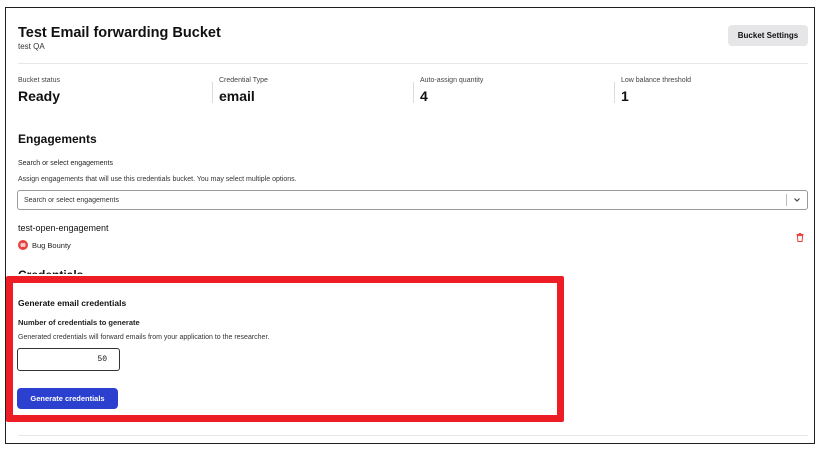 The width and height of the screenshot is (821, 452). I want to click on stat-low-balance-threshold: Low balance threshold 1, so click(656, 90).